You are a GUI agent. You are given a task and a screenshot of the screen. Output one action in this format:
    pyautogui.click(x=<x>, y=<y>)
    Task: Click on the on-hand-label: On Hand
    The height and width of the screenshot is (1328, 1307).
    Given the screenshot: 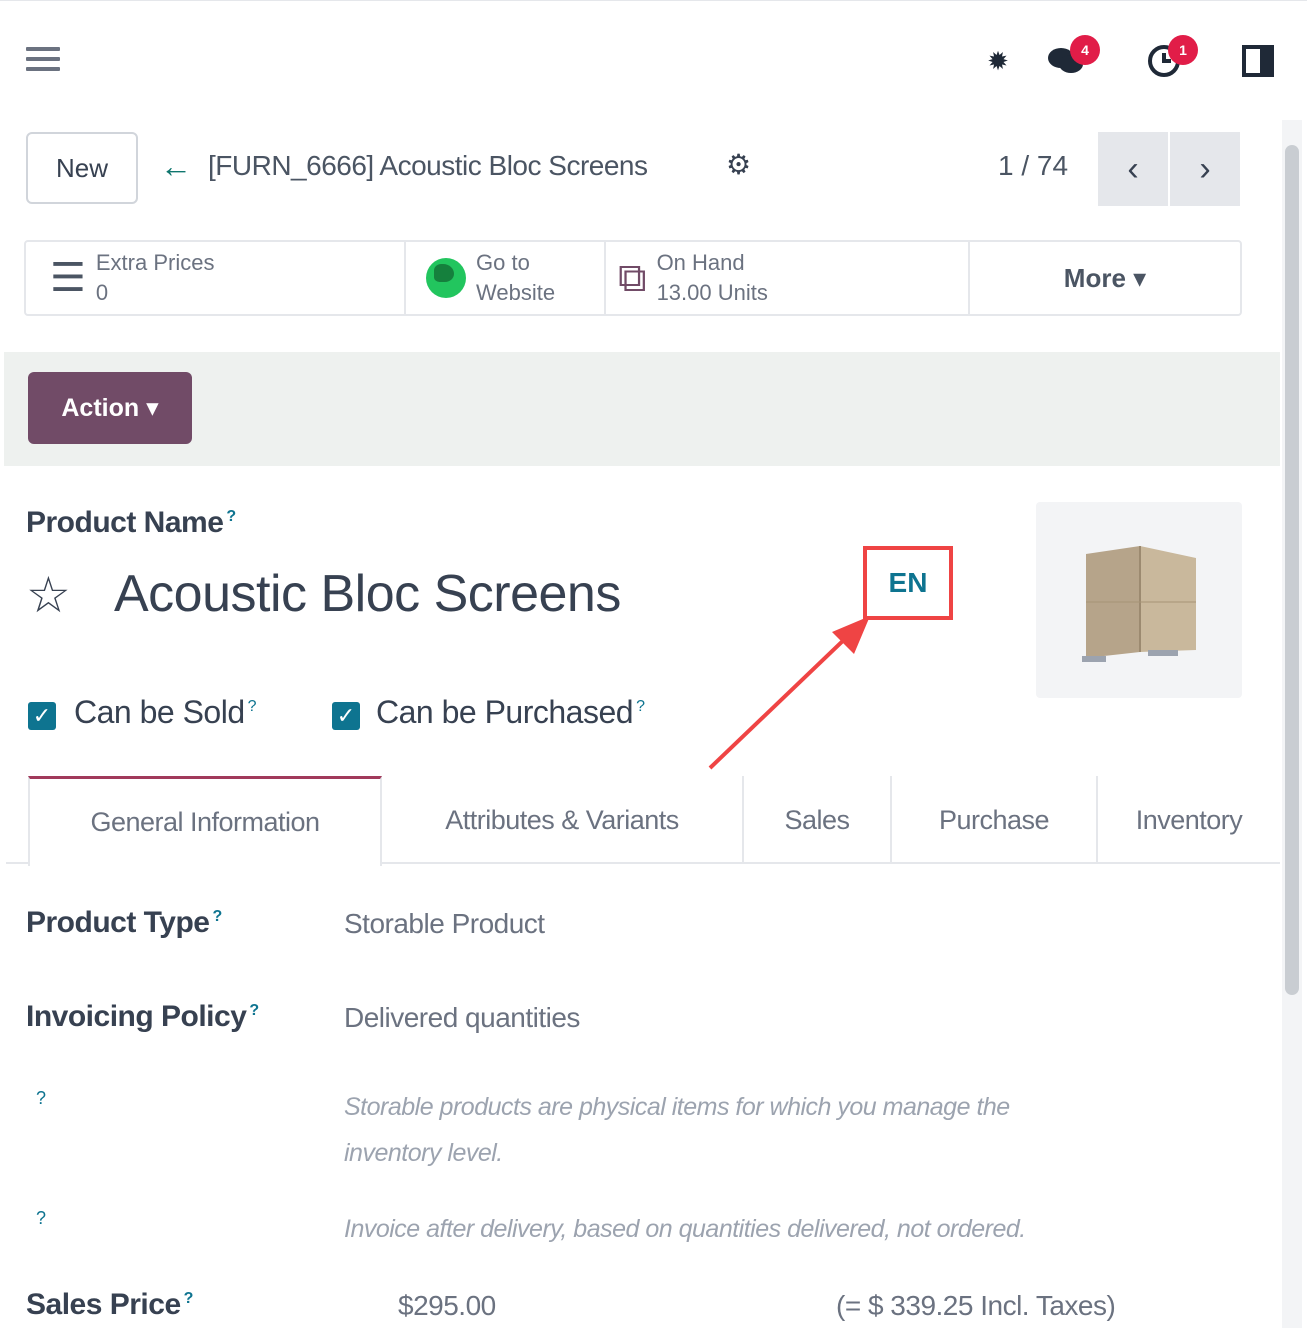 What is the action you would take?
    pyautogui.click(x=700, y=262)
    